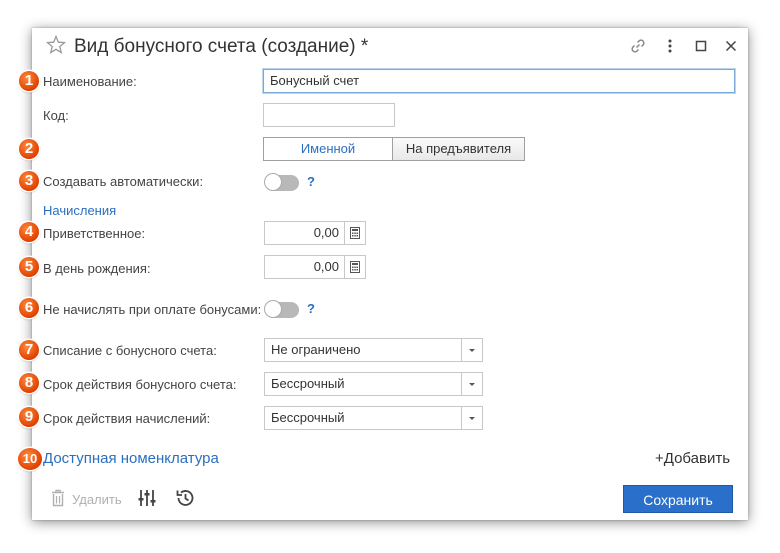  I want to click on auto-create-label: Создавать автоматически:, so click(123, 181).